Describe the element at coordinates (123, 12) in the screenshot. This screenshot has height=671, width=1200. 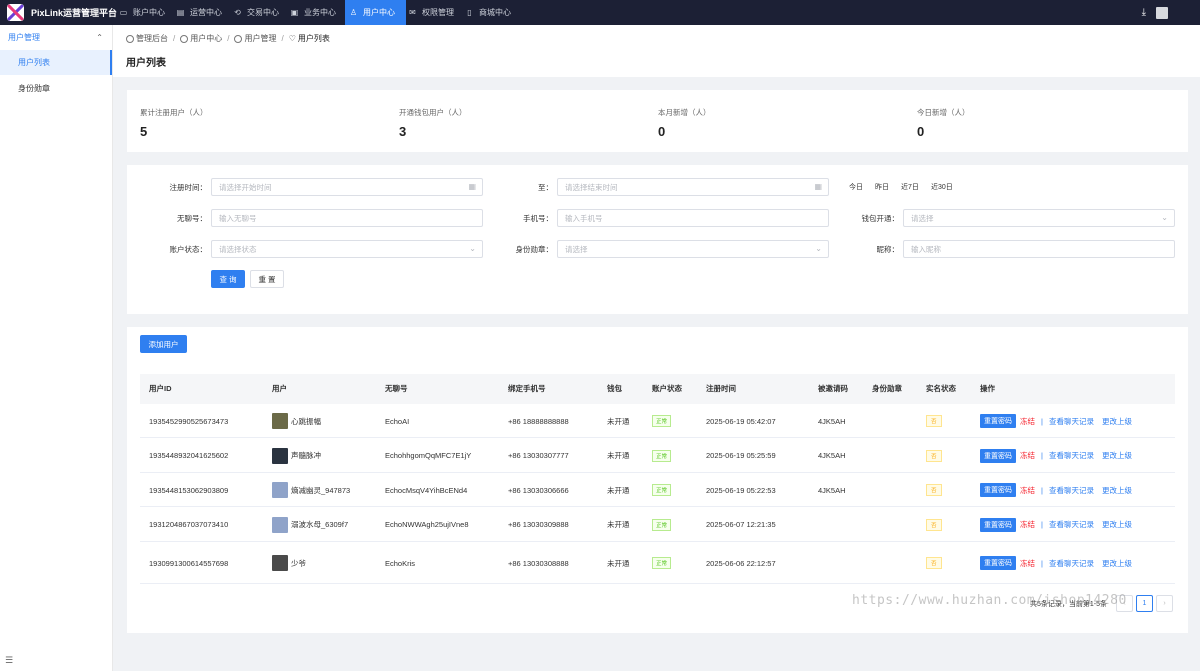
I see `wallet-icon: ▭` at that location.